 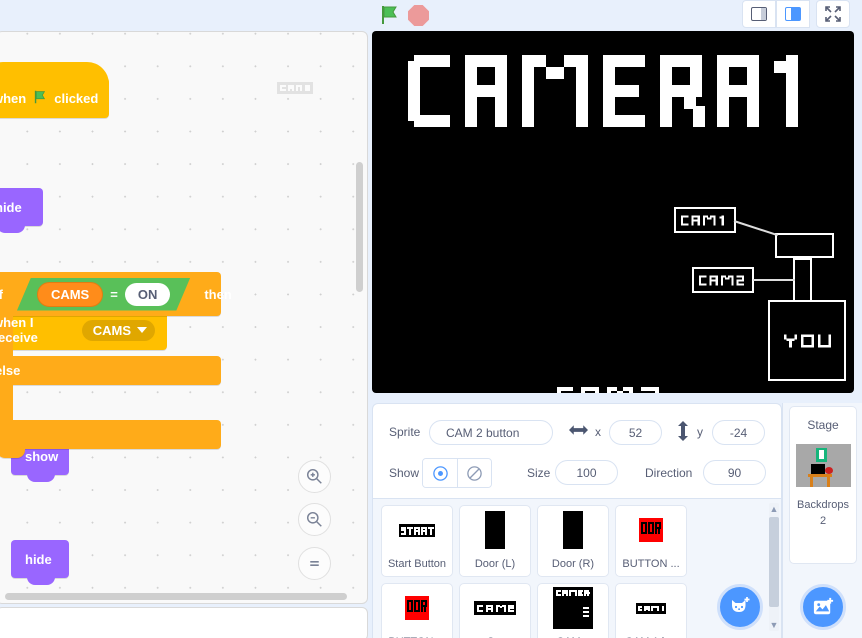 I want to click on direction-value: 90, so click(x=734, y=472).